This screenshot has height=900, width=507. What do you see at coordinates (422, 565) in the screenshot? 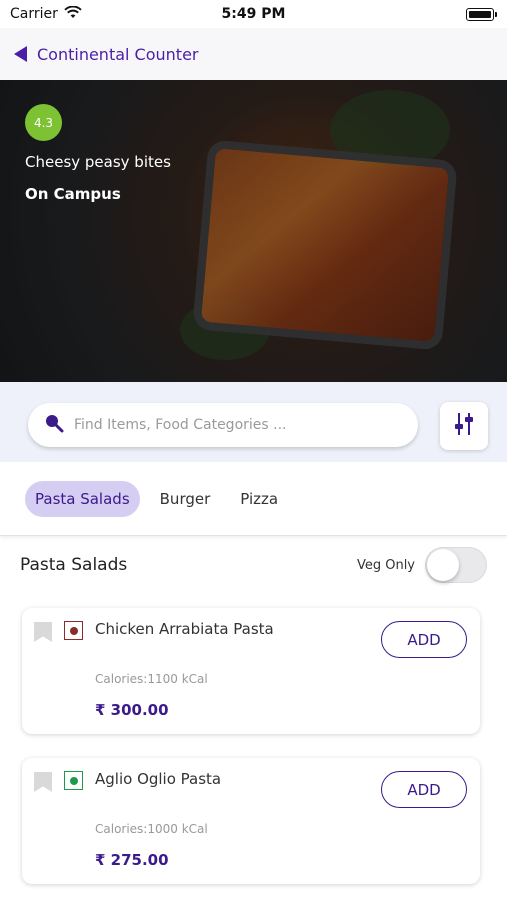
I see `veg-only-control: Veg Only` at bounding box center [422, 565].